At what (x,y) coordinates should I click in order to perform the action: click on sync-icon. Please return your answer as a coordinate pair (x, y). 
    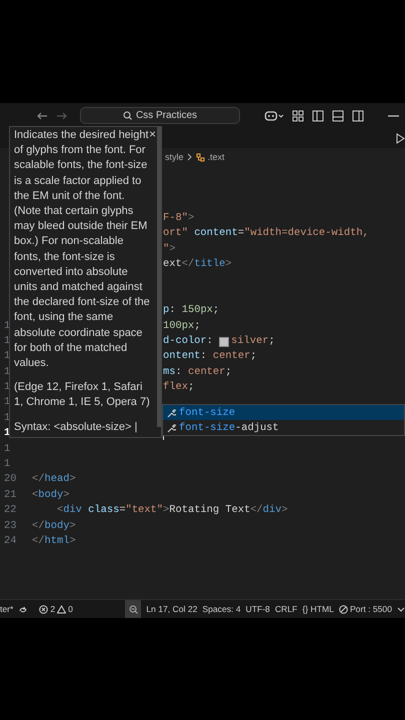
    Looking at the image, I should click on (23, 609).